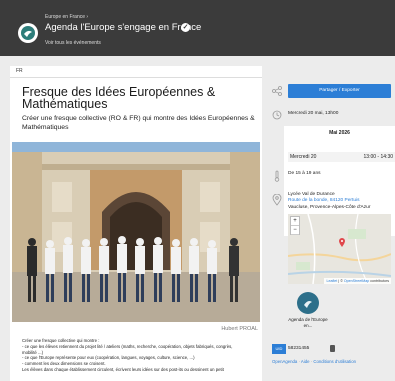  I want to click on organizer-avatar, so click(308, 303).